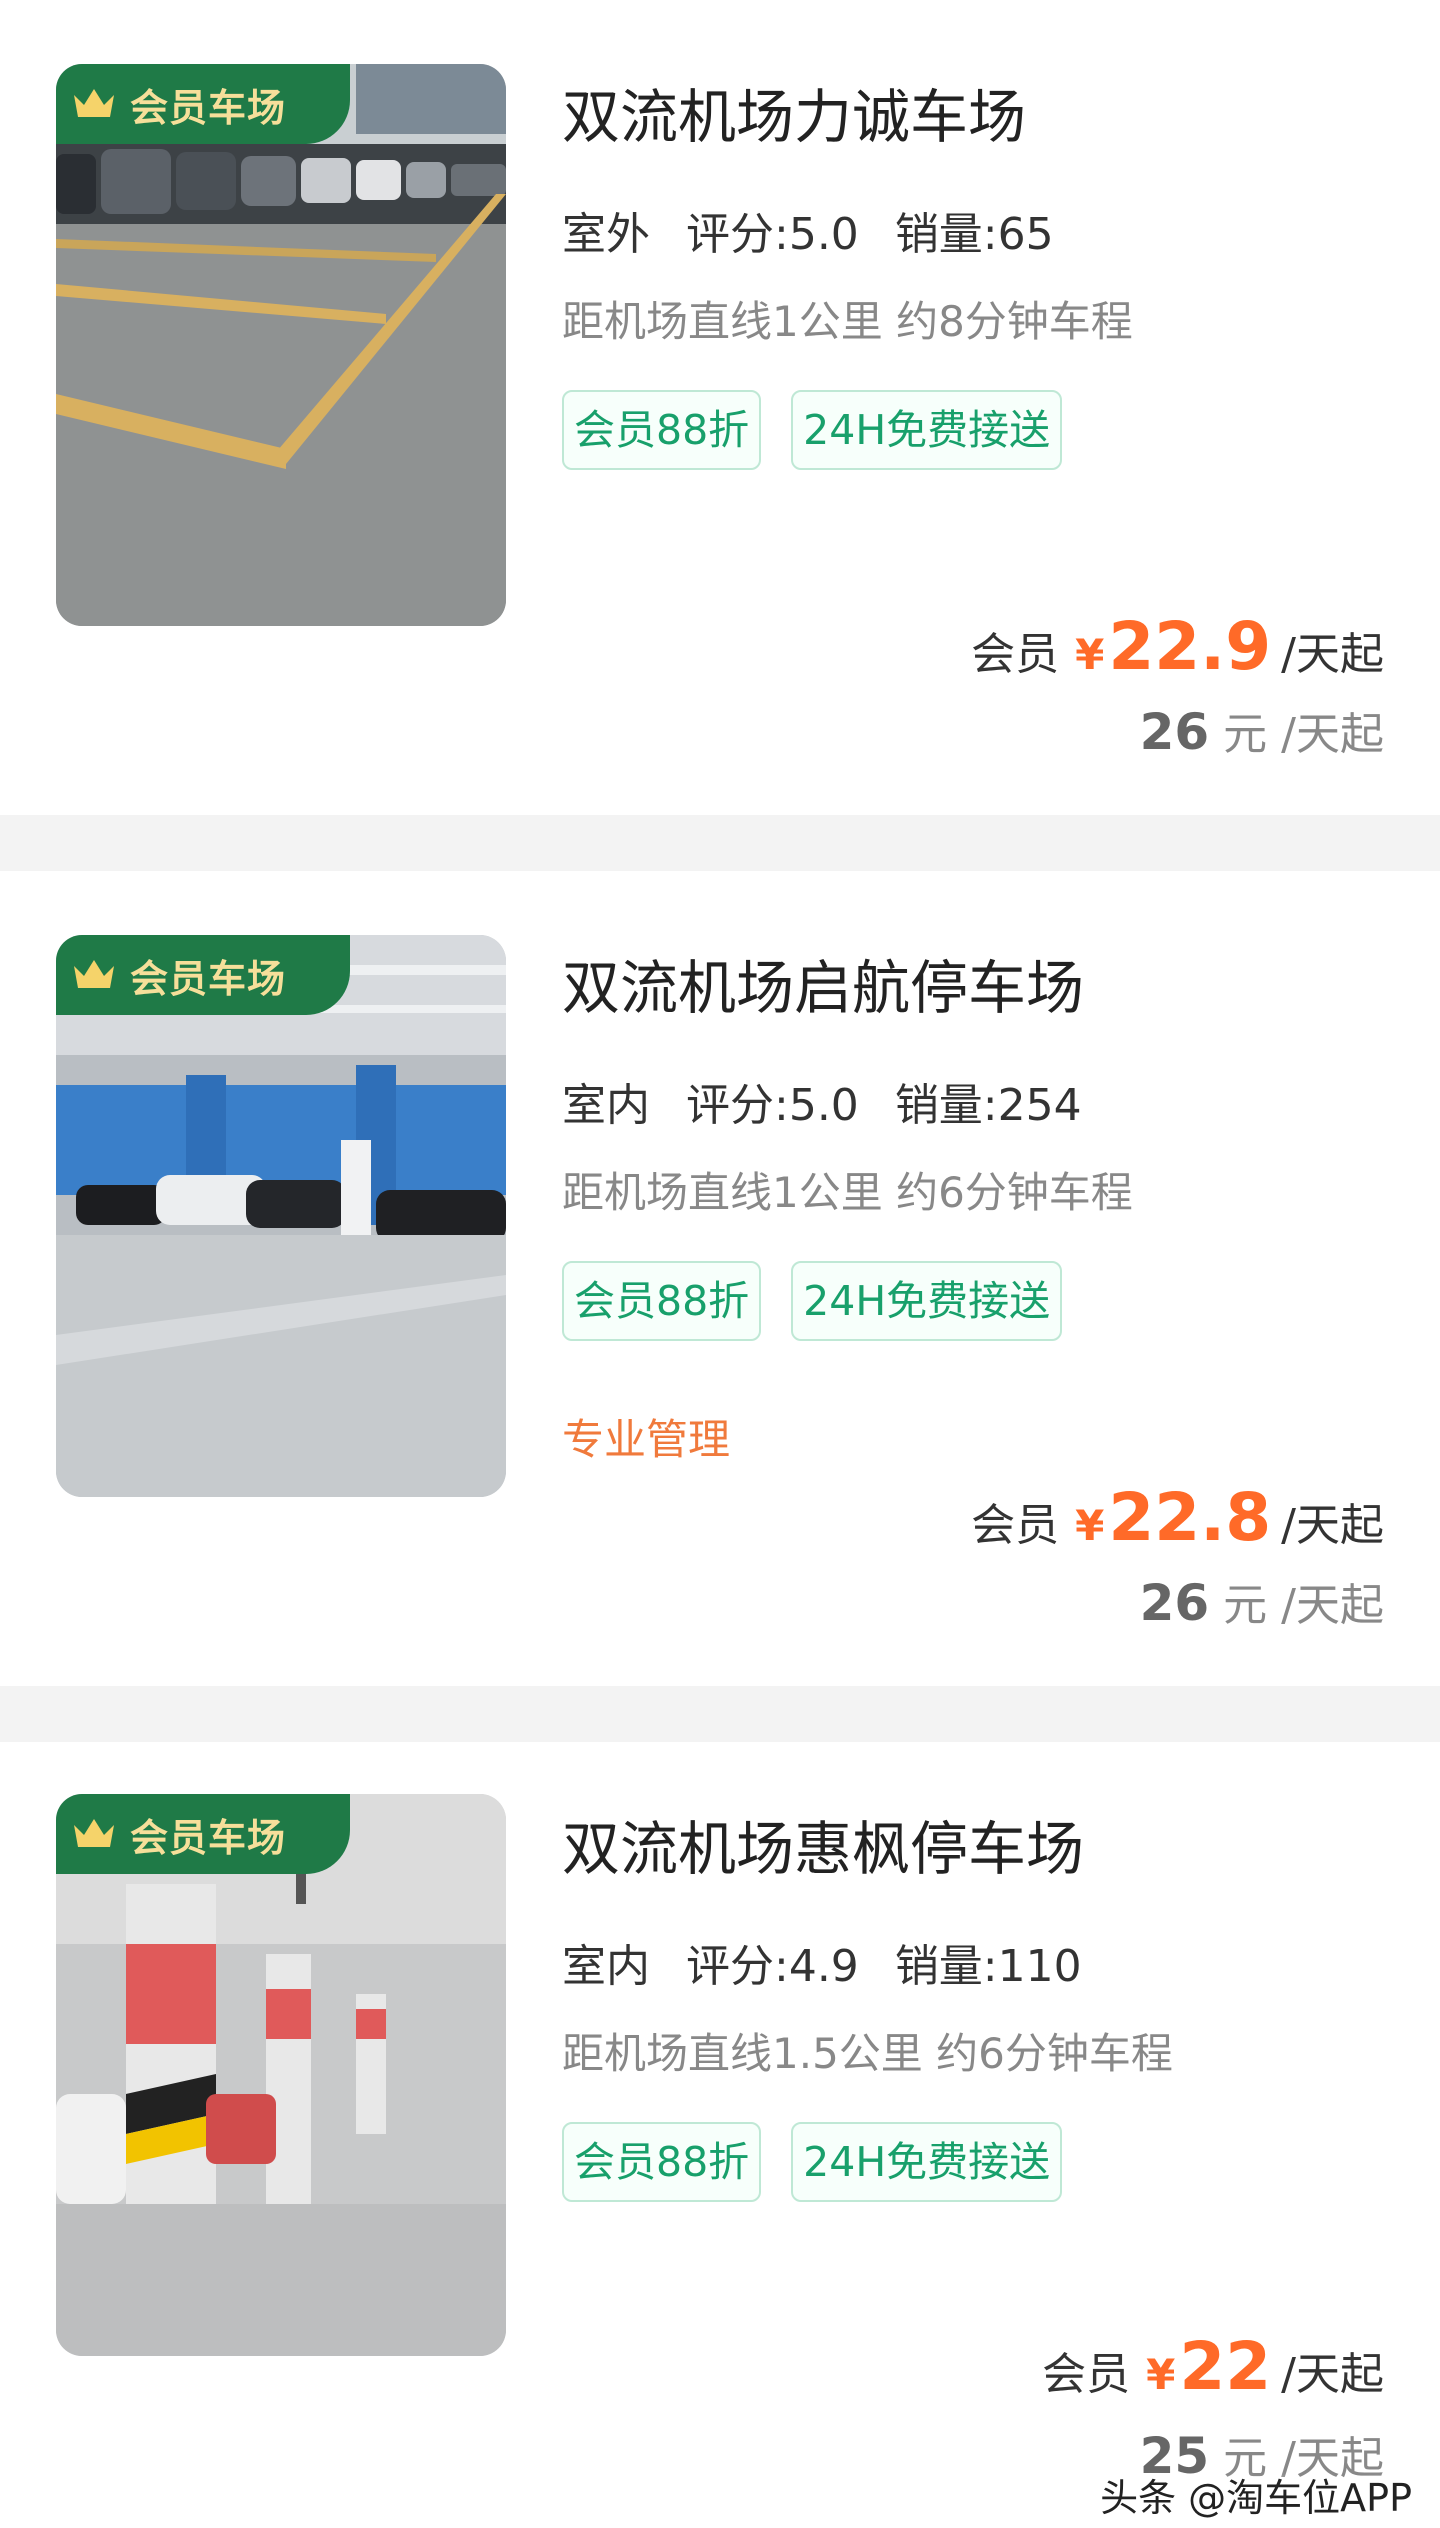  I want to click on indoor-parking-image, so click(281, 1216).